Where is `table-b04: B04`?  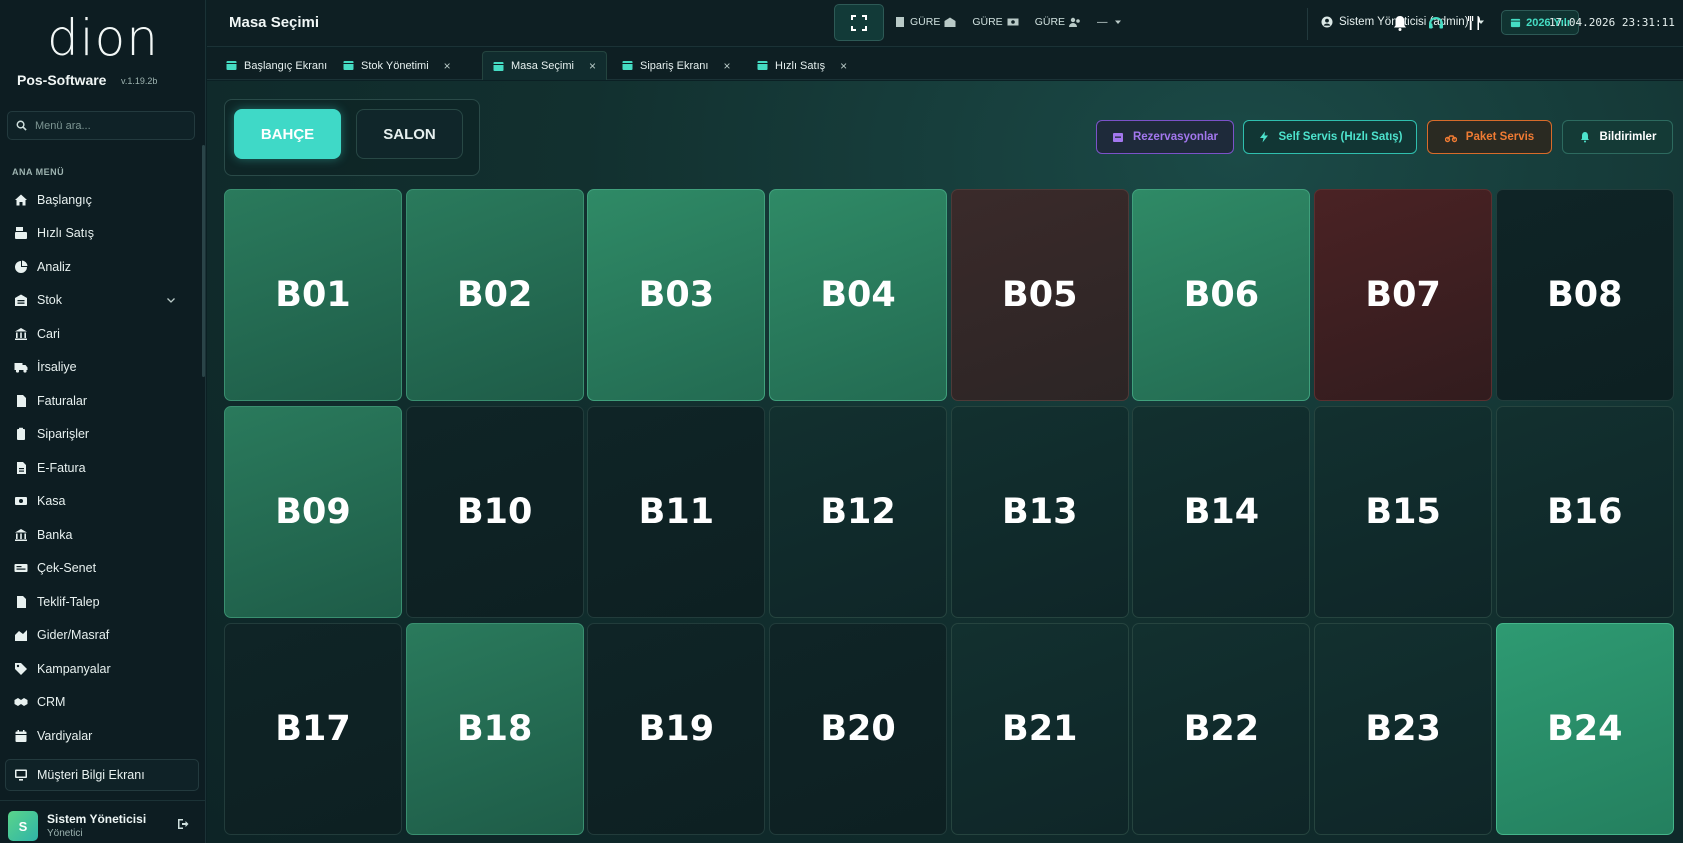
table-b04: B04 is located at coordinates (858, 295).